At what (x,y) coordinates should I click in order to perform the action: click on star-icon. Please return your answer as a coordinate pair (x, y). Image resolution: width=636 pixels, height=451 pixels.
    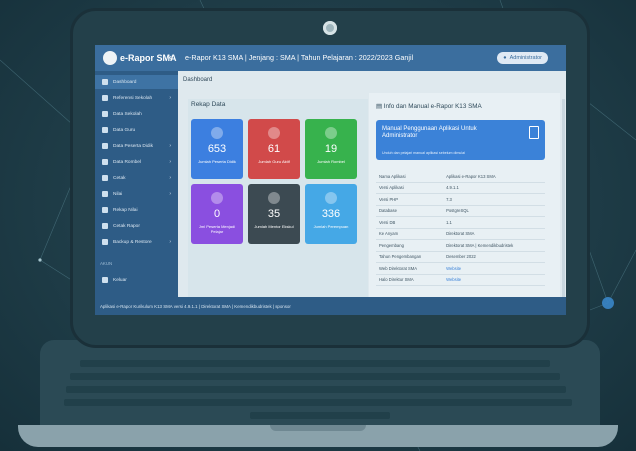
    Looking at the image, I should click on (105, 194).